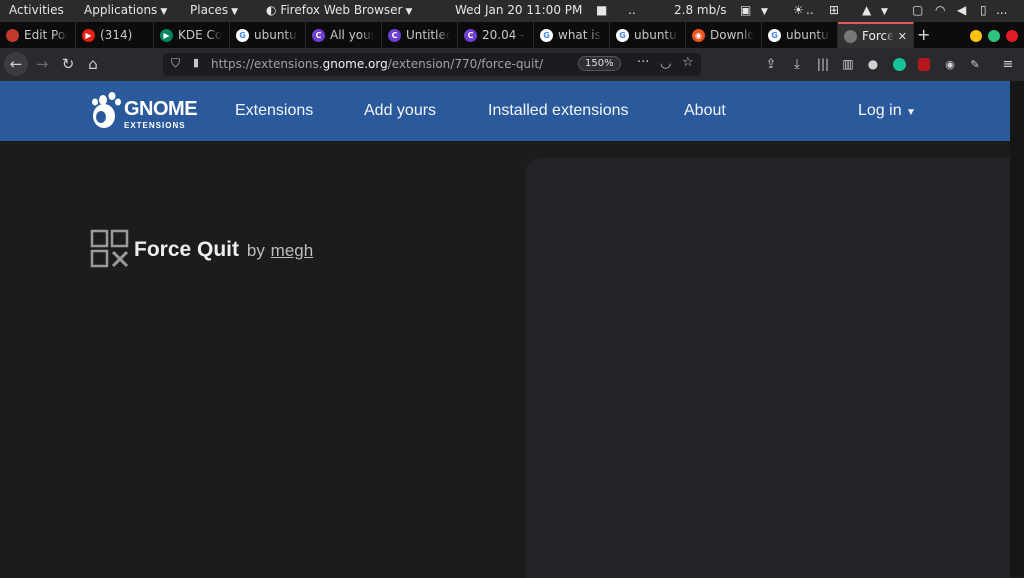 The image size is (1024, 578). What do you see at coordinates (876, 35) in the screenshot?
I see `browser-tab: Force Quit ✕` at bounding box center [876, 35].